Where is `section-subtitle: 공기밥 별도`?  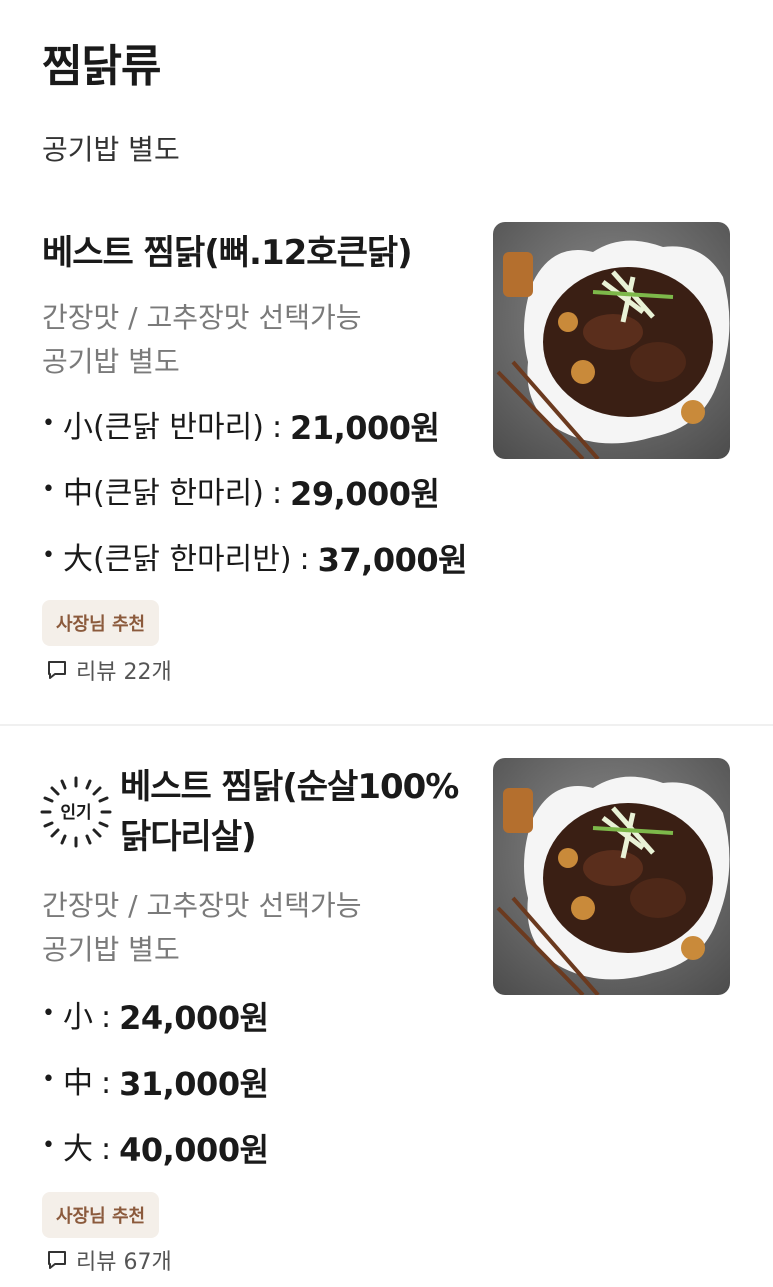 section-subtitle: 공기밥 별도 is located at coordinates (111, 149).